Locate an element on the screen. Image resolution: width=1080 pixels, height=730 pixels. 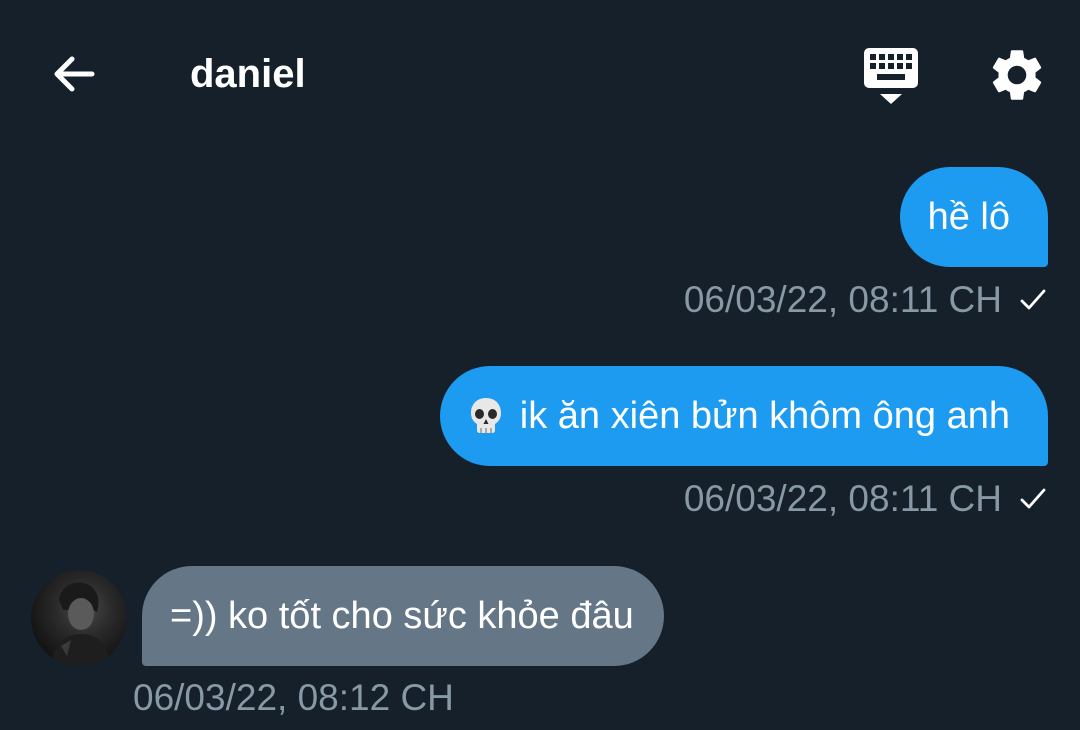
sent-message-bubble: hề lô is located at coordinates (973, 217).